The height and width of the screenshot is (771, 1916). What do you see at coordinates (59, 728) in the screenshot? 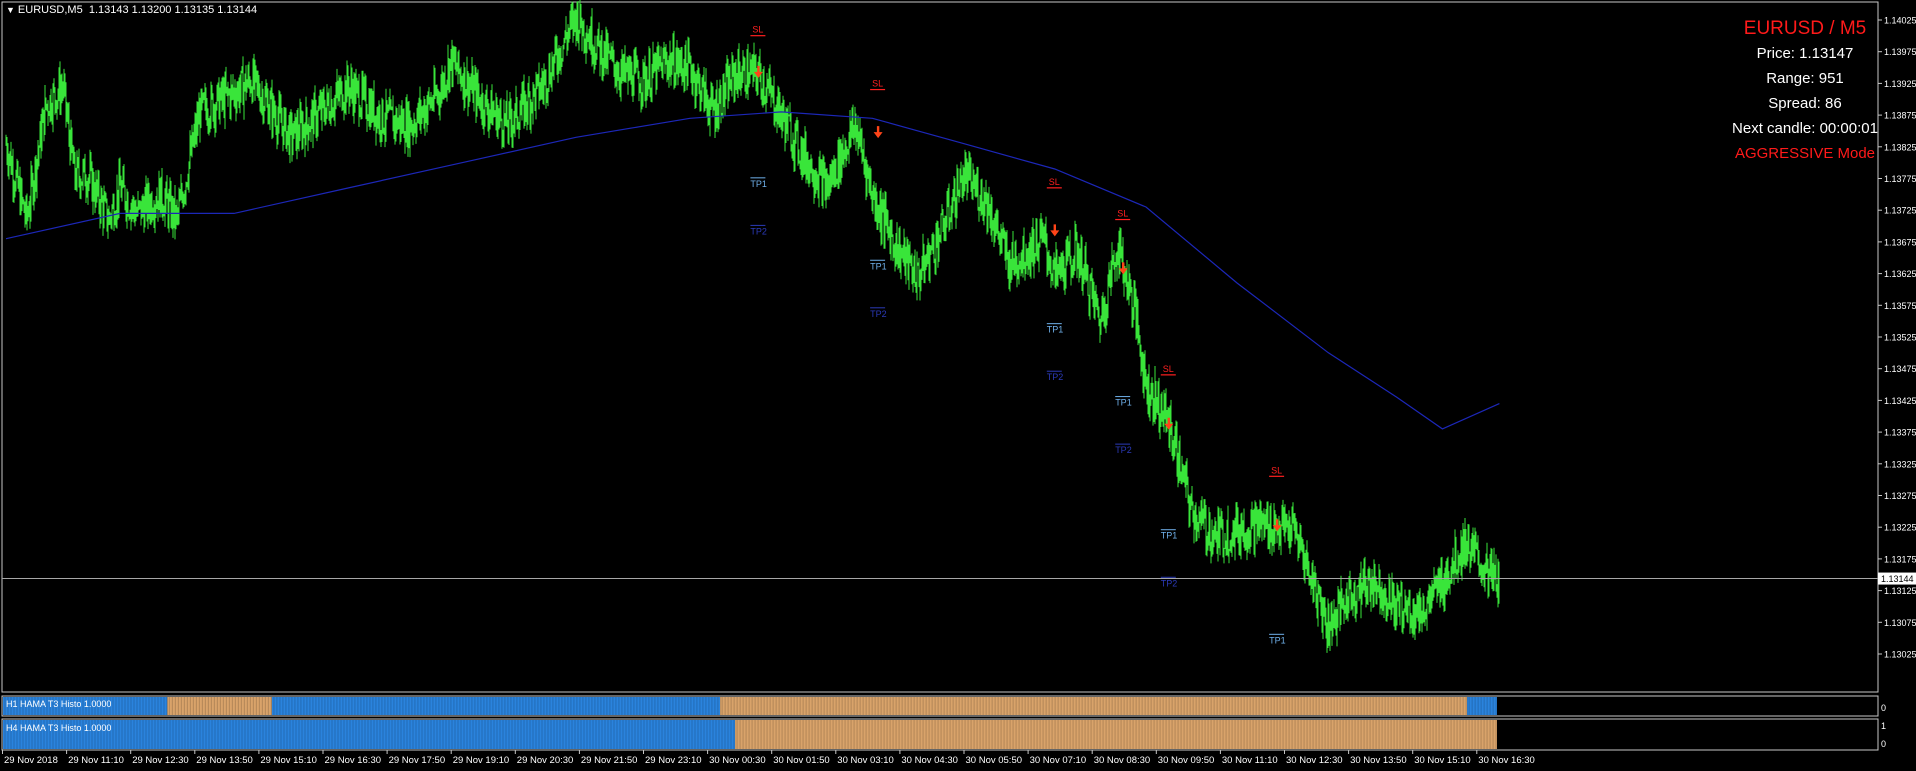
I see `subchart-h4-label: H4 HAMA T3 Histo 1.0000` at bounding box center [59, 728].